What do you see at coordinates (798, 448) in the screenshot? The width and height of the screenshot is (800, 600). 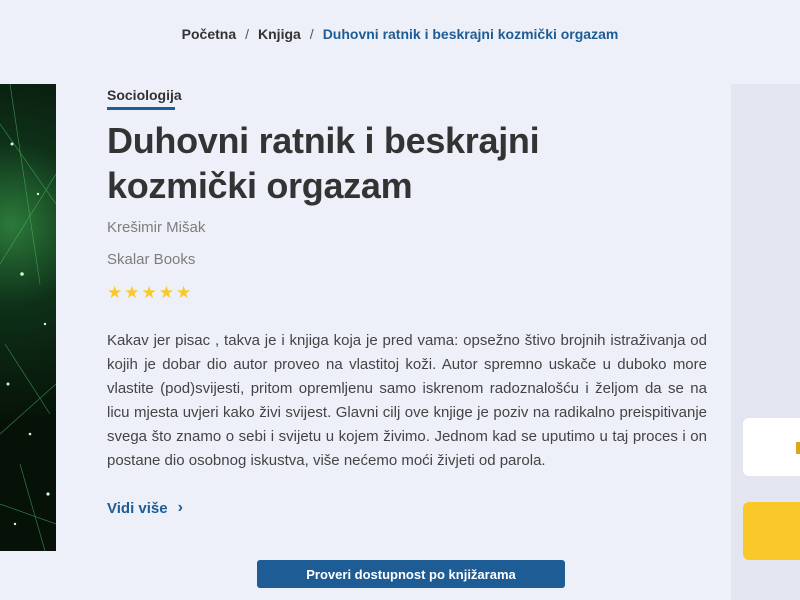 I see `price-card-edge` at bounding box center [798, 448].